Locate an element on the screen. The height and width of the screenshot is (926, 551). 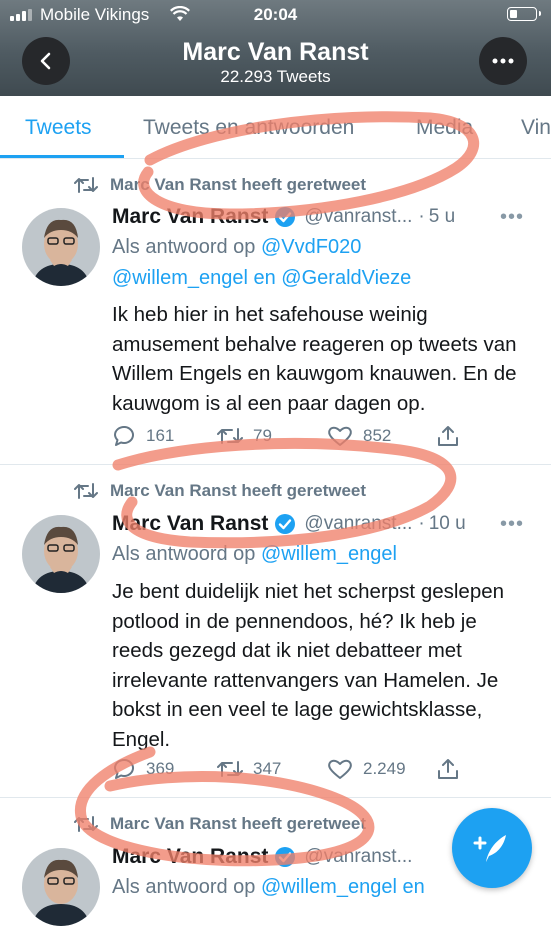
like-button: 852 is located at coordinates (382, 436).